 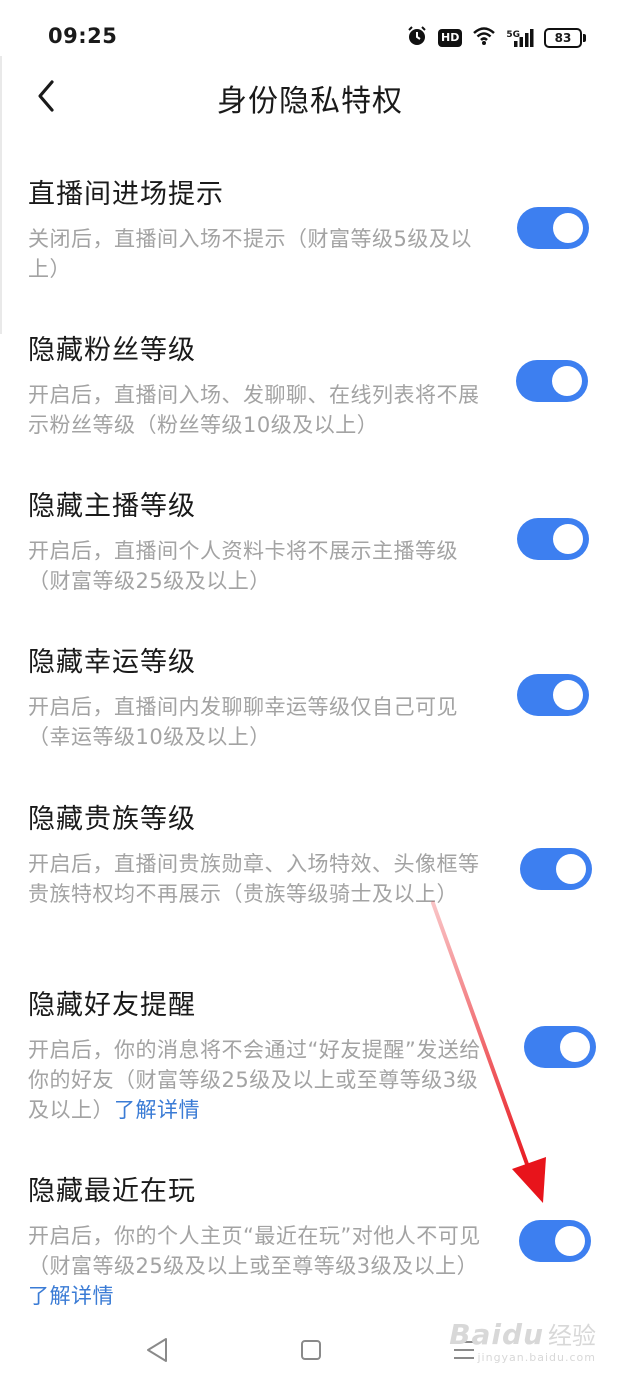 What do you see at coordinates (484, 38) in the screenshot?
I see `wifi-icon` at bounding box center [484, 38].